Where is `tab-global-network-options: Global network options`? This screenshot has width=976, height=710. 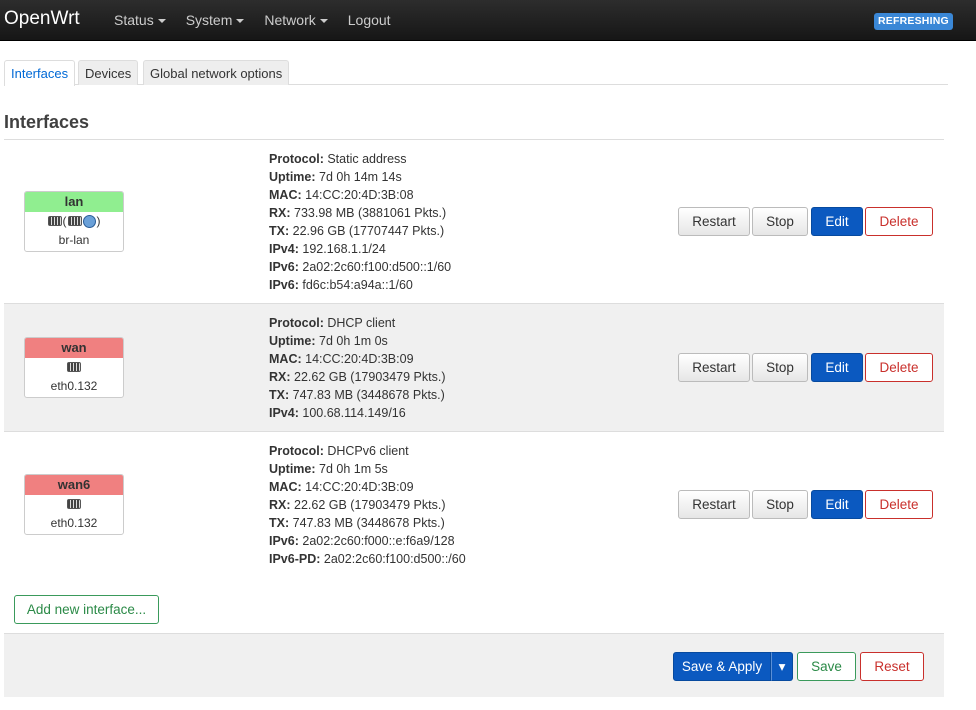
tab-global-network-options: Global network options is located at coordinates (216, 72).